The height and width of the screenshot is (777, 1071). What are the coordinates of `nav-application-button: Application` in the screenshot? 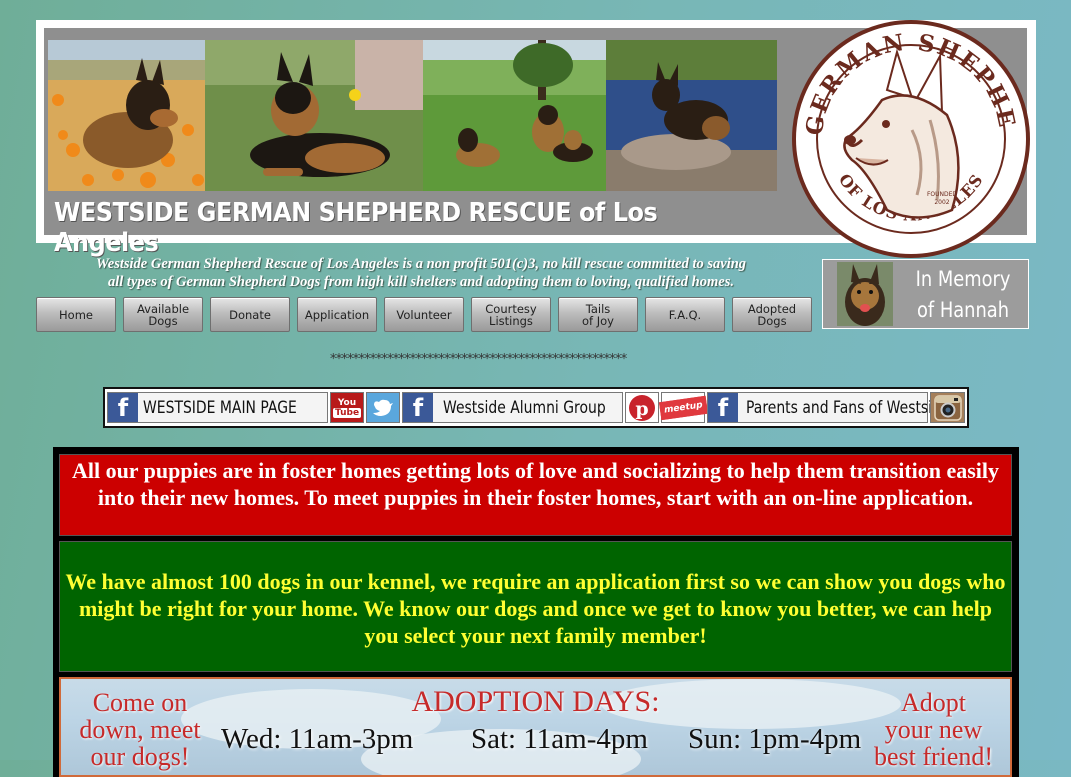 It's located at (337, 314).